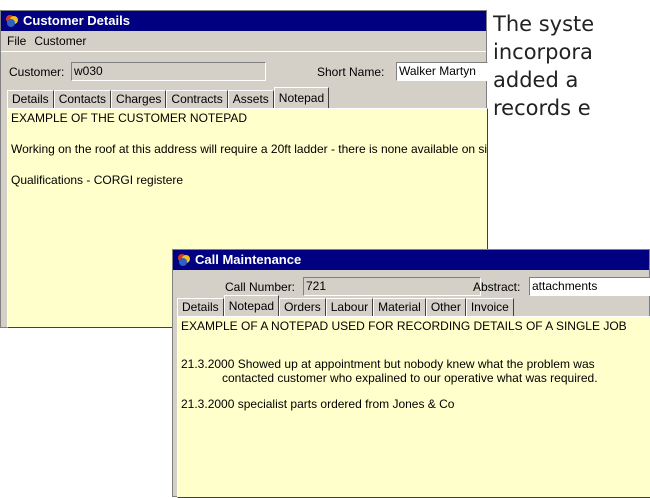 The image size is (650, 498). I want to click on note-line: EXAMPLE OF THE CUSTOMER NOTEPAD, so click(129, 118).